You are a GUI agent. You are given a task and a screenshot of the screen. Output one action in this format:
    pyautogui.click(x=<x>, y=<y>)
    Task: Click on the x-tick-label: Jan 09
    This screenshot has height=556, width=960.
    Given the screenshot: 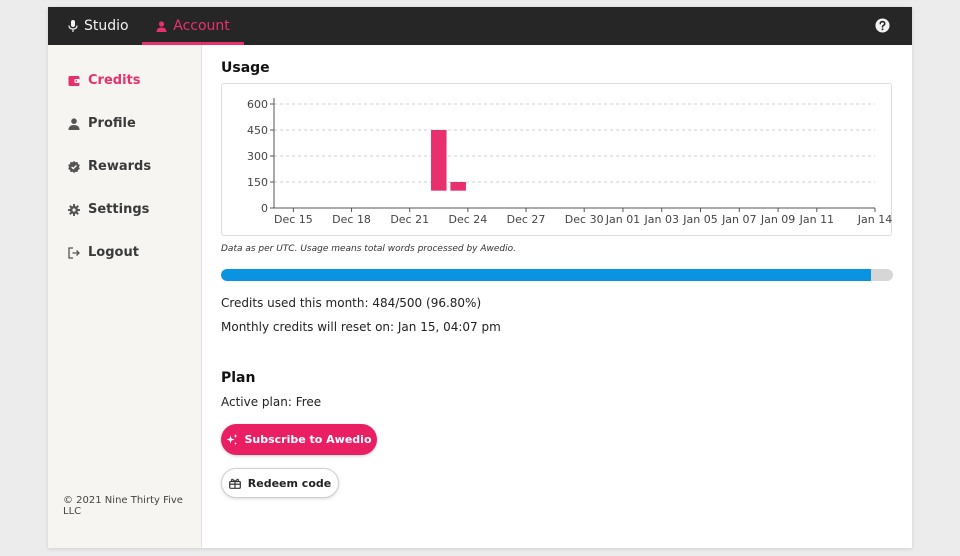 What is the action you would take?
    pyautogui.click(x=777, y=219)
    